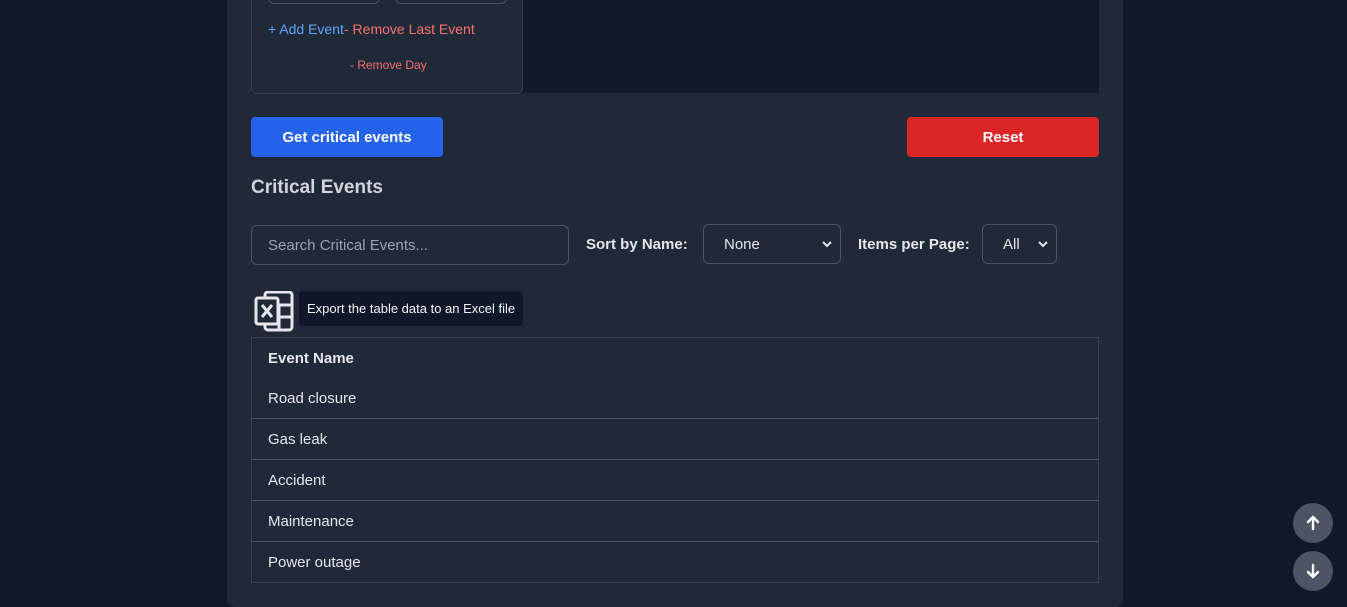  What do you see at coordinates (675, 439) in the screenshot?
I see `table-row: Gas leak` at bounding box center [675, 439].